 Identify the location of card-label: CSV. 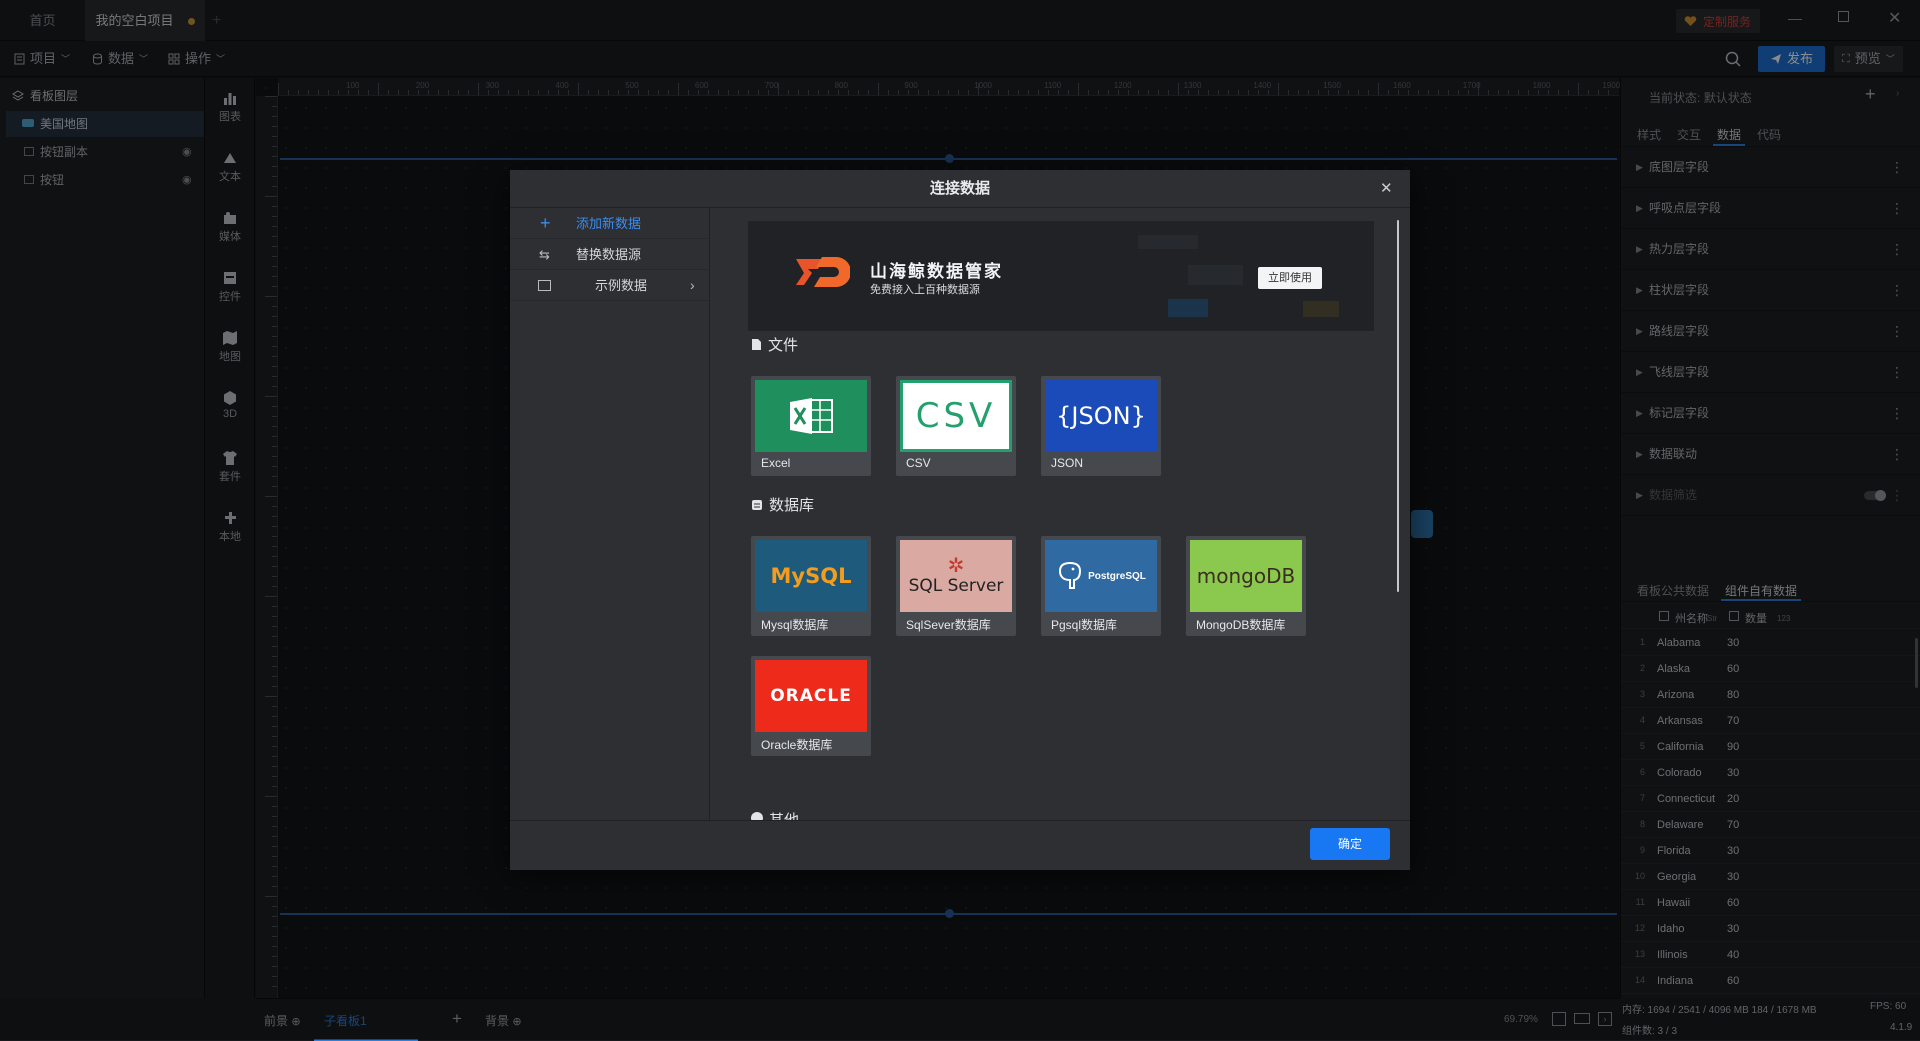
(918, 463).